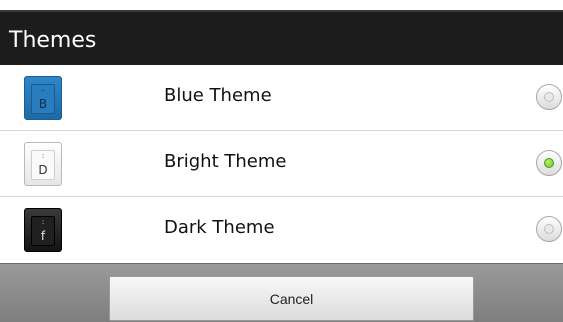 The width and height of the screenshot is (563, 322). Describe the element at coordinates (291, 298) in the screenshot. I see `cancel-button: Cancel` at that location.